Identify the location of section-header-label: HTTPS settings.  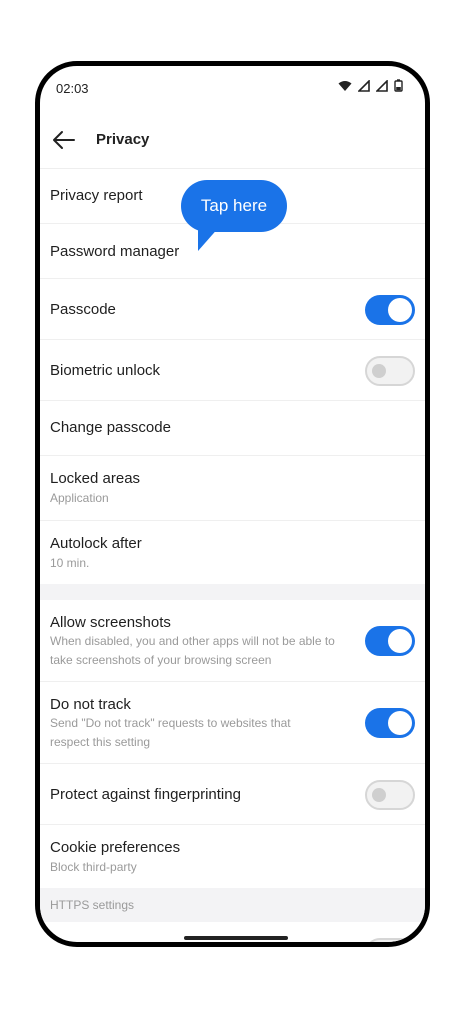
(92, 905).